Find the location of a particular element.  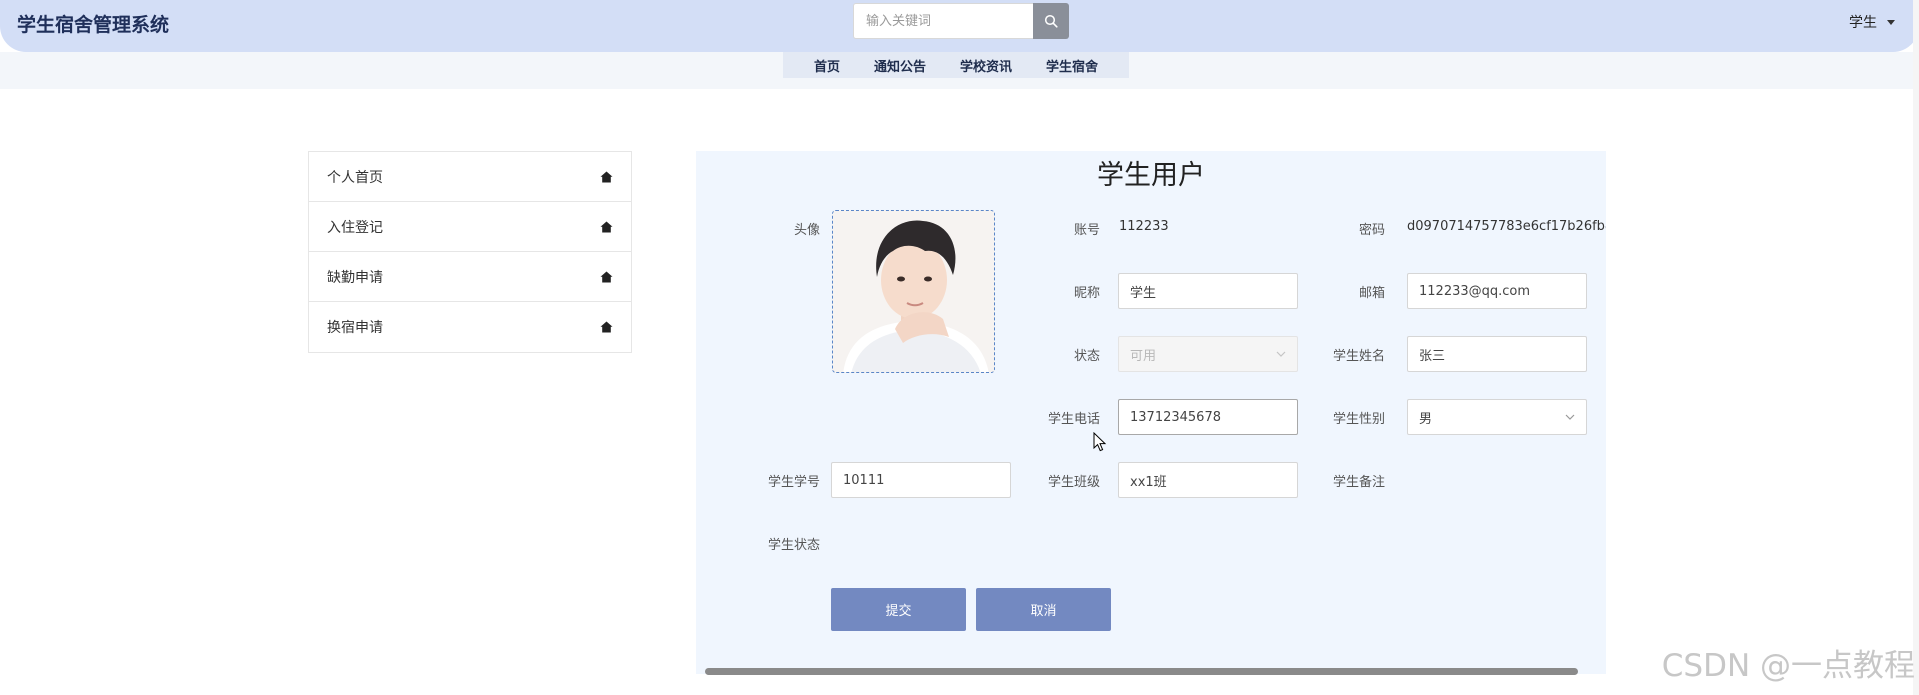

sidebar-item-profile: 个人首页 is located at coordinates (470, 177).